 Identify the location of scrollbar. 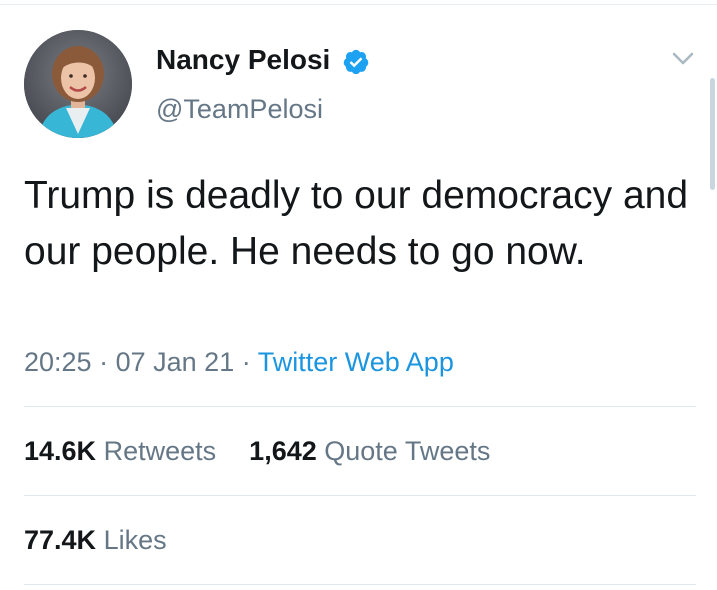
(712, 134).